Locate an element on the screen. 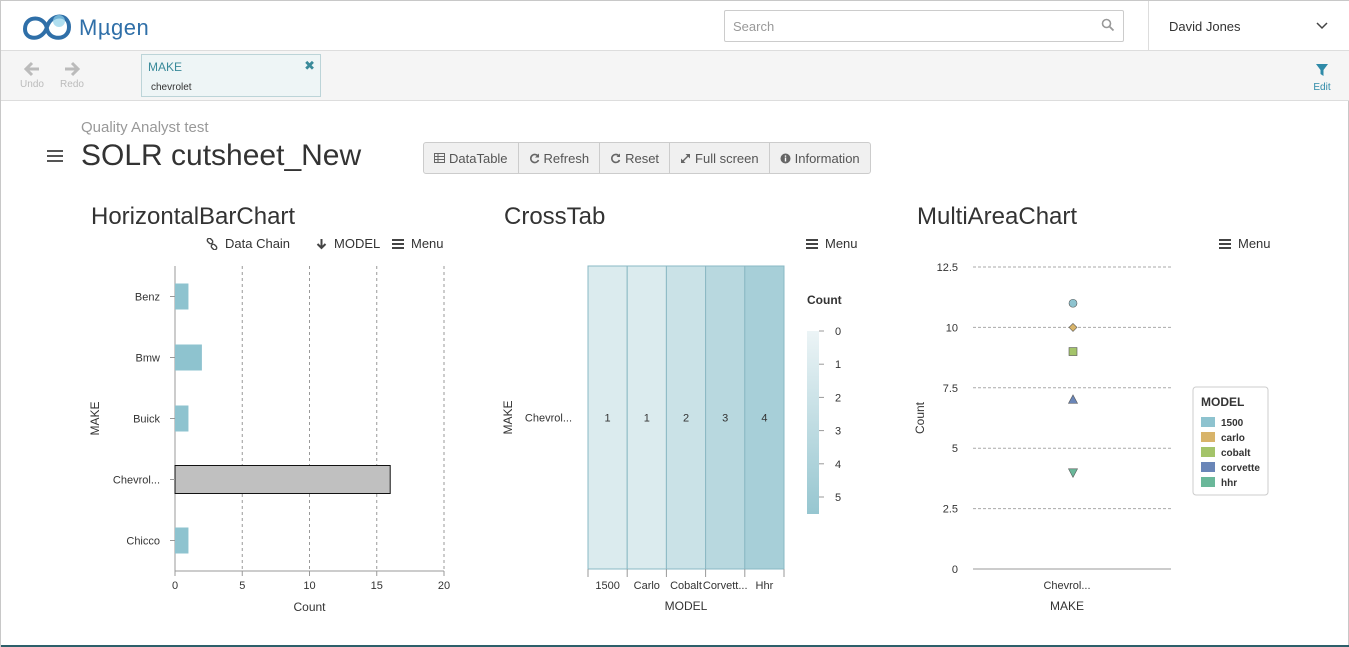  legend-tick-label: 2 is located at coordinates (838, 398).